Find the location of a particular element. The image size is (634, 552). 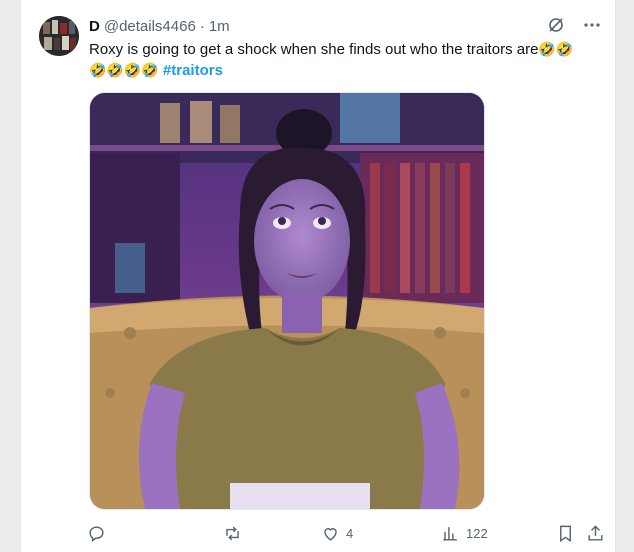

share-button is located at coordinates (595, 533).